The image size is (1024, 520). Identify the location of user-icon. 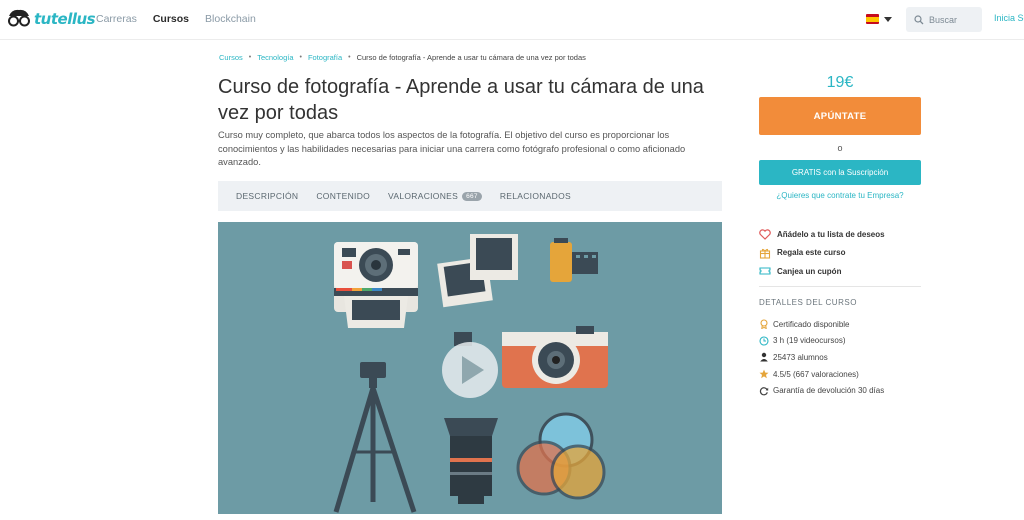
(764, 357).